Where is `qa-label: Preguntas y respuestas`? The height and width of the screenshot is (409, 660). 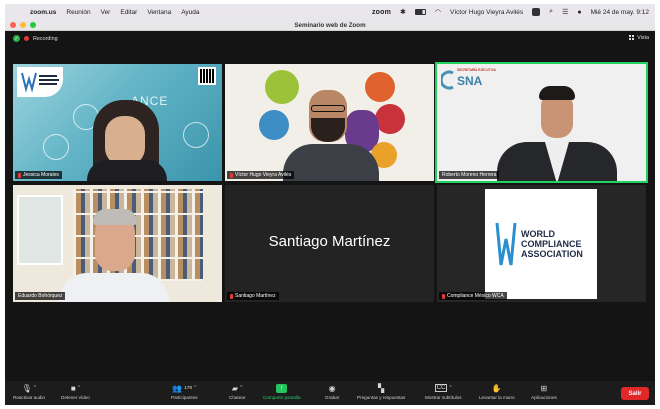 qa-label: Preguntas y respuestas is located at coordinates (381, 397).